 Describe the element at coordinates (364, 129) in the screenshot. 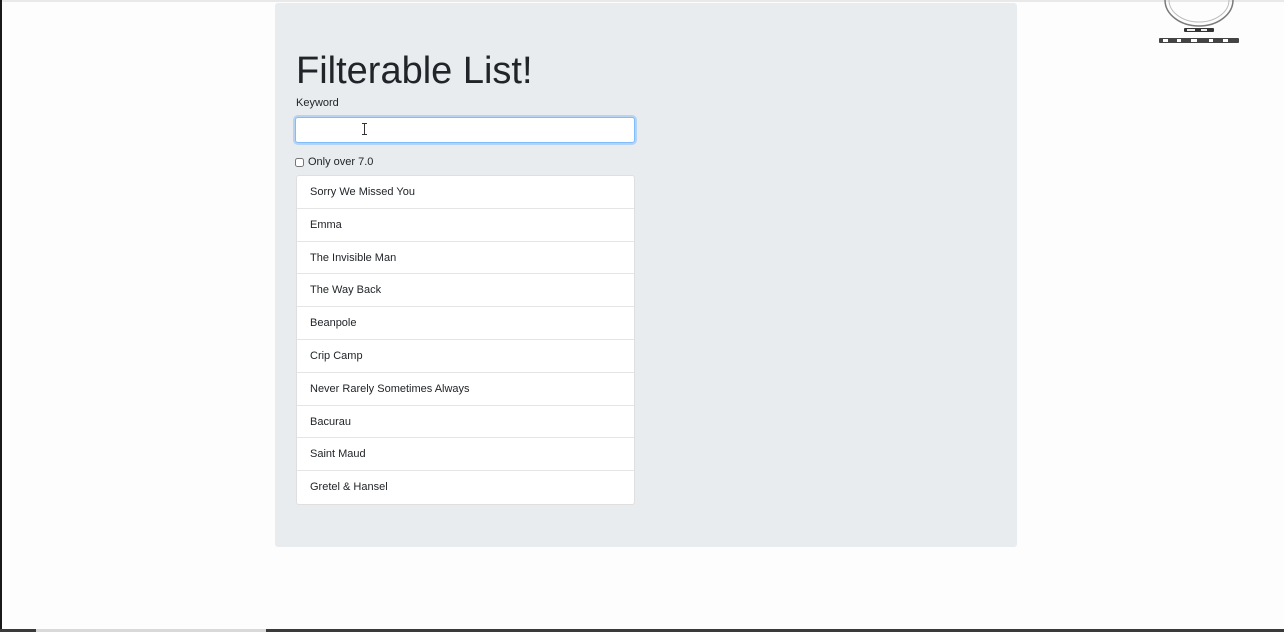

I see `text-cursor-icon` at that location.